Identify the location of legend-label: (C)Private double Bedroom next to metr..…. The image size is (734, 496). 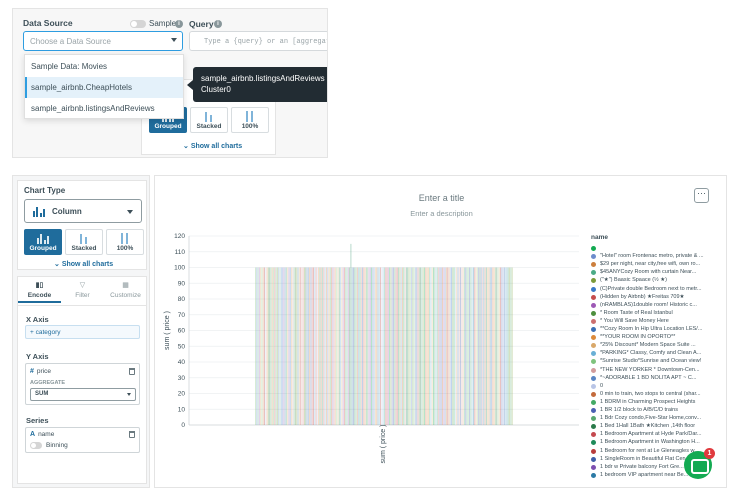
(651, 288).